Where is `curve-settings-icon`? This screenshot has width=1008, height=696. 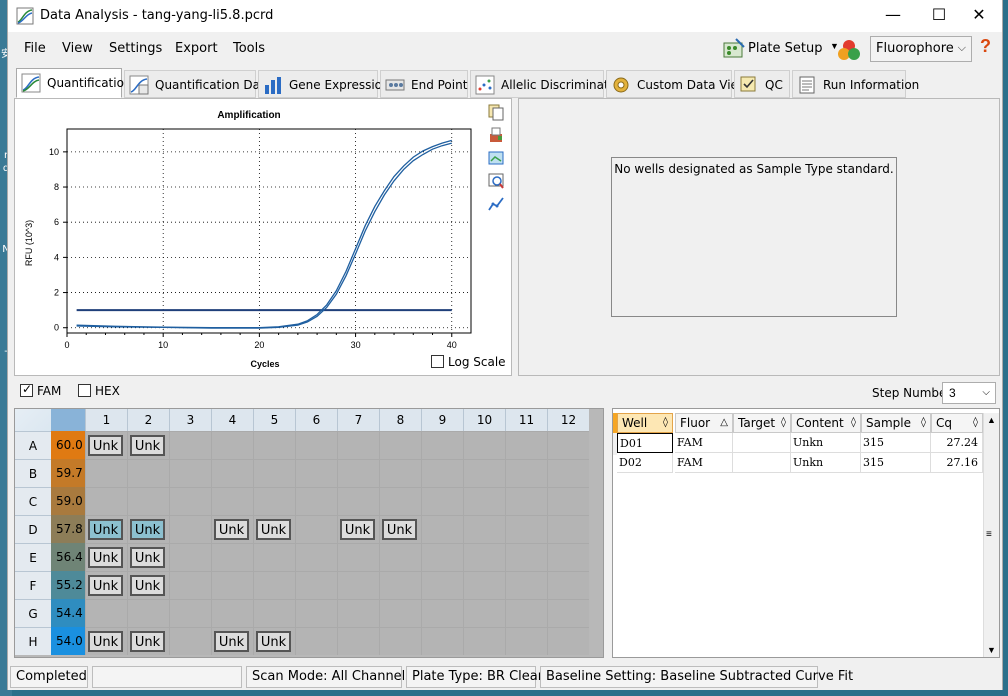
curve-settings-icon is located at coordinates (496, 204).